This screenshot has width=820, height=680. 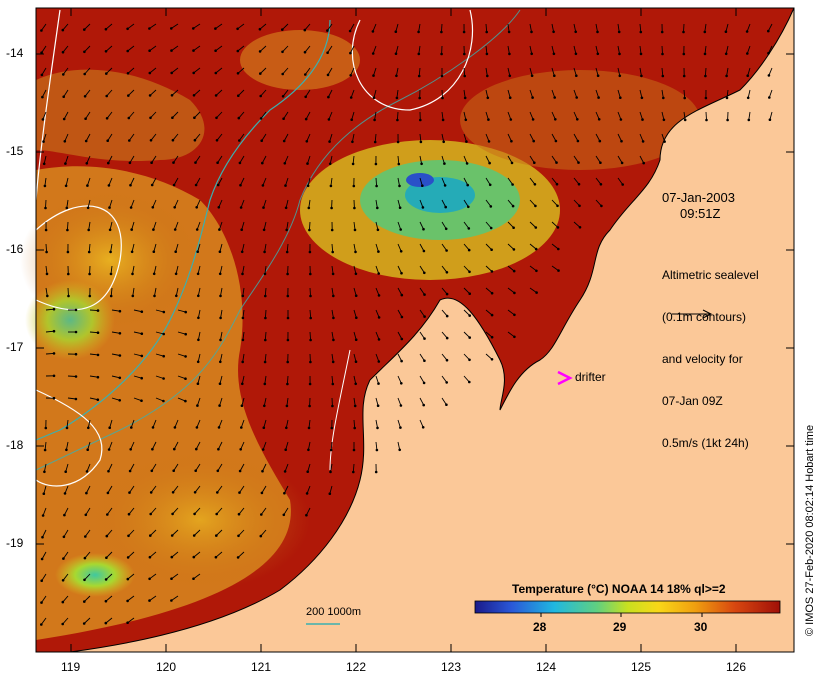 I want to click on colorbar-label: 30, so click(x=701, y=627).